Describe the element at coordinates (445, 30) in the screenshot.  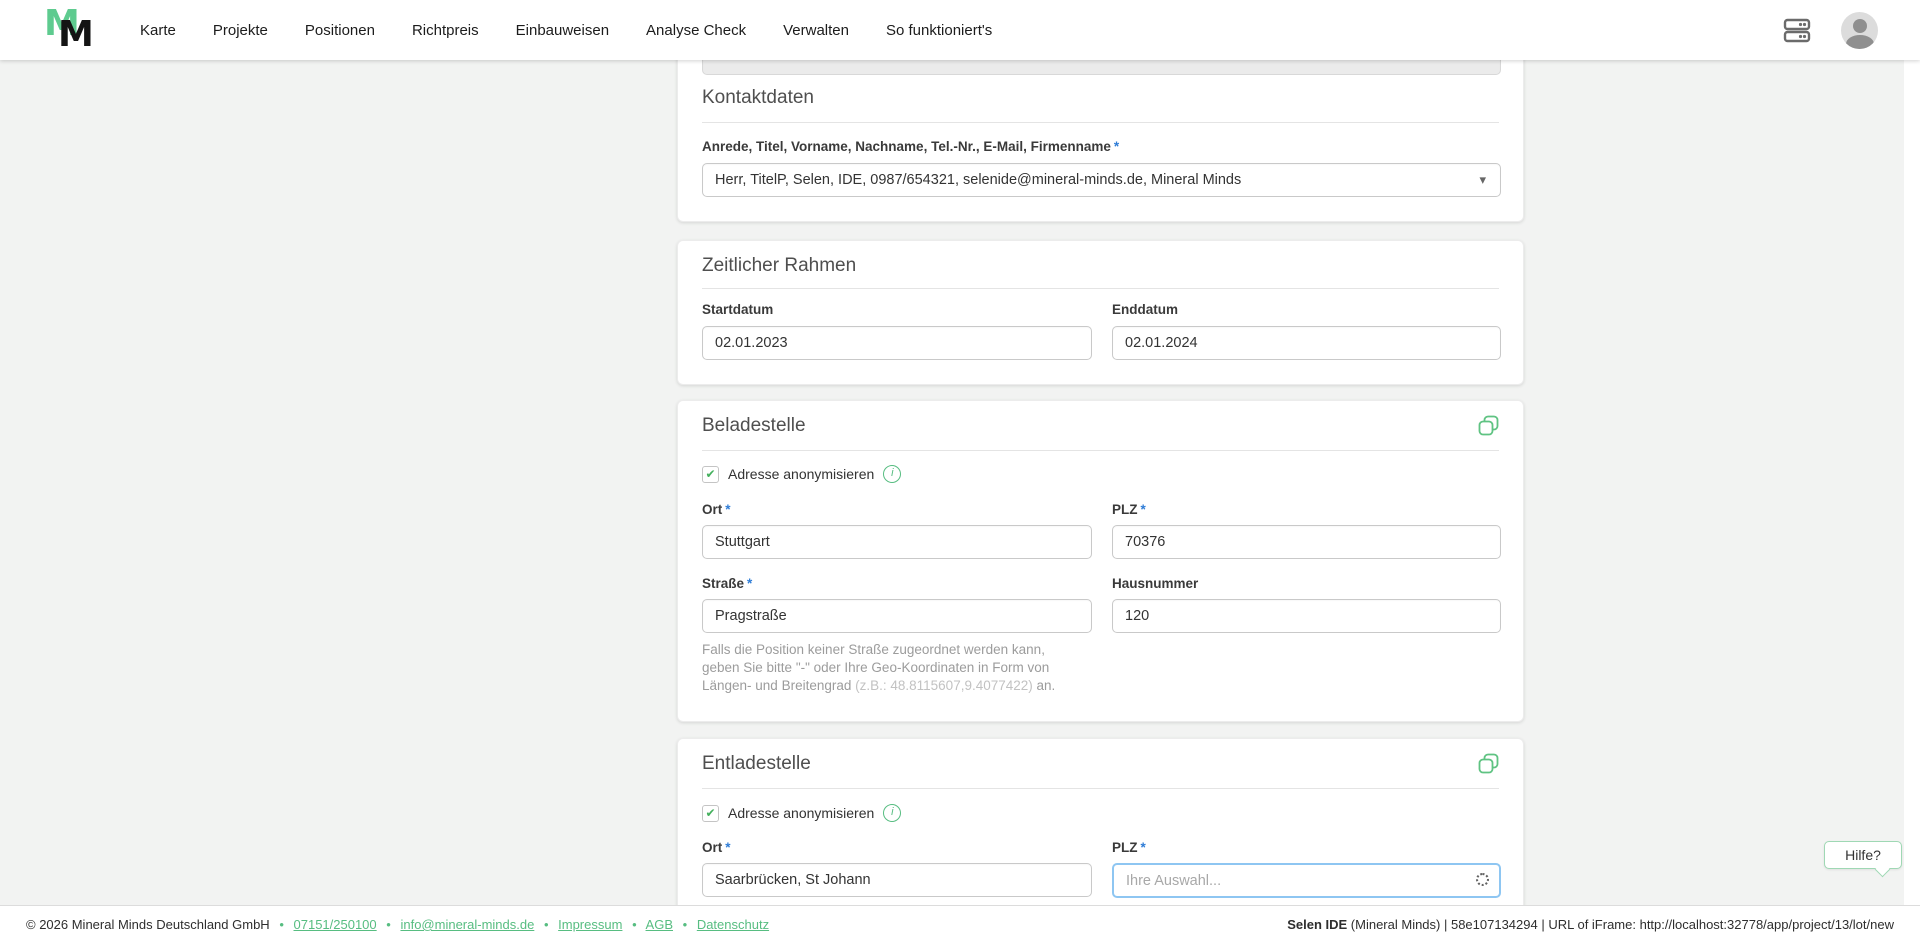
I see `nav-item-richtpreis: Richtpreis` at that location.